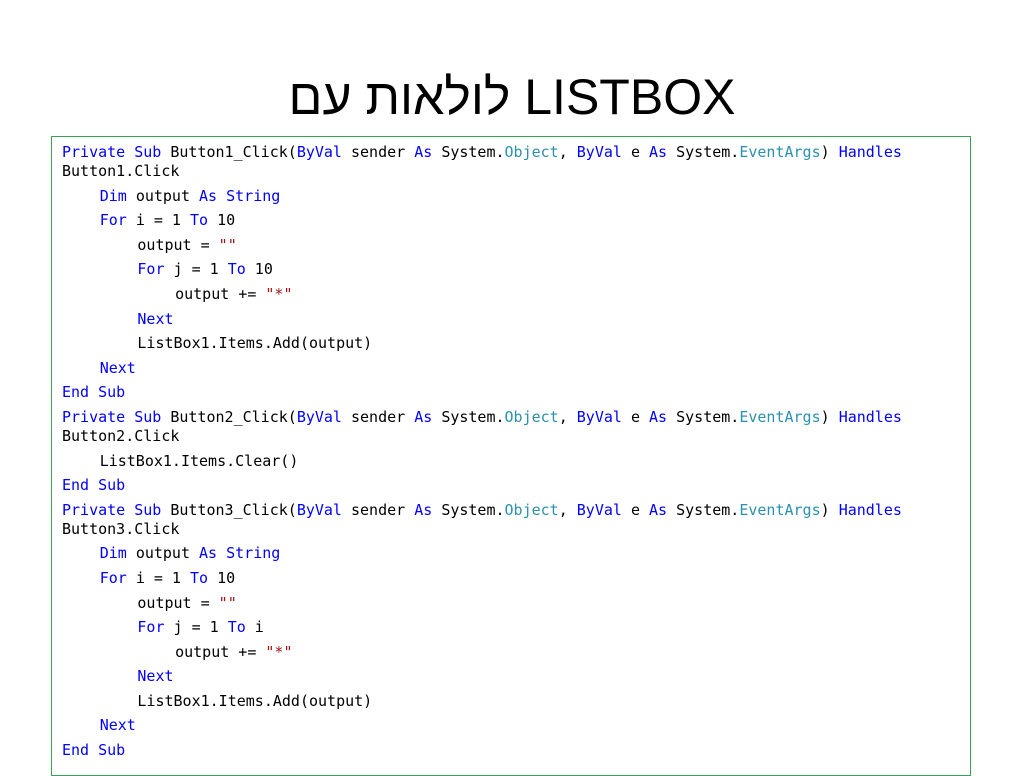 The height and width of the screenshot is (776, 1024). Describe the element at coordinates (516, 461) in the screenshot. I see `code-line: ListBox1.Items.Clear()` at that location.